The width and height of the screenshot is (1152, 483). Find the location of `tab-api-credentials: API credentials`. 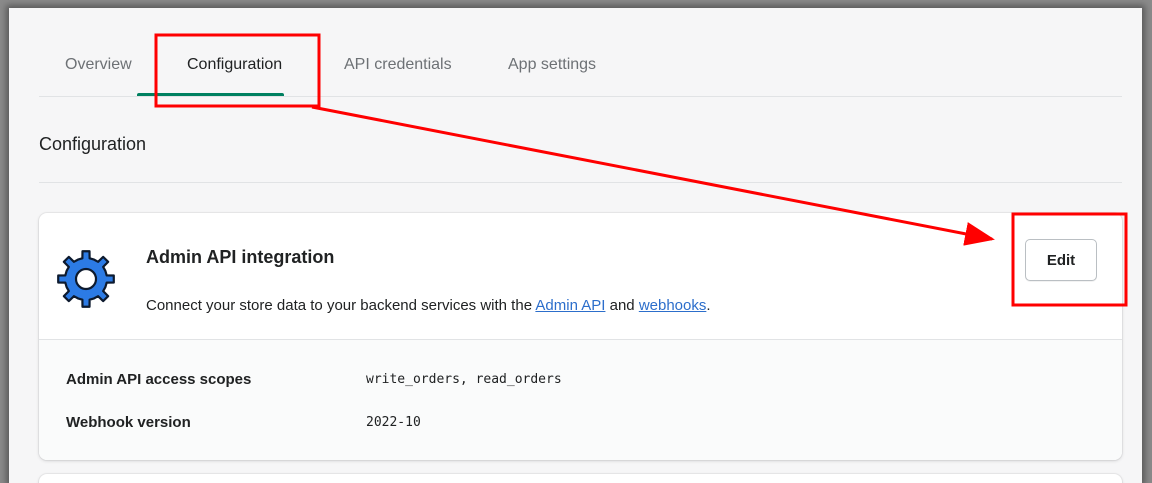

tab-api-credentials: API credentials is located at coordinates (398, 65).